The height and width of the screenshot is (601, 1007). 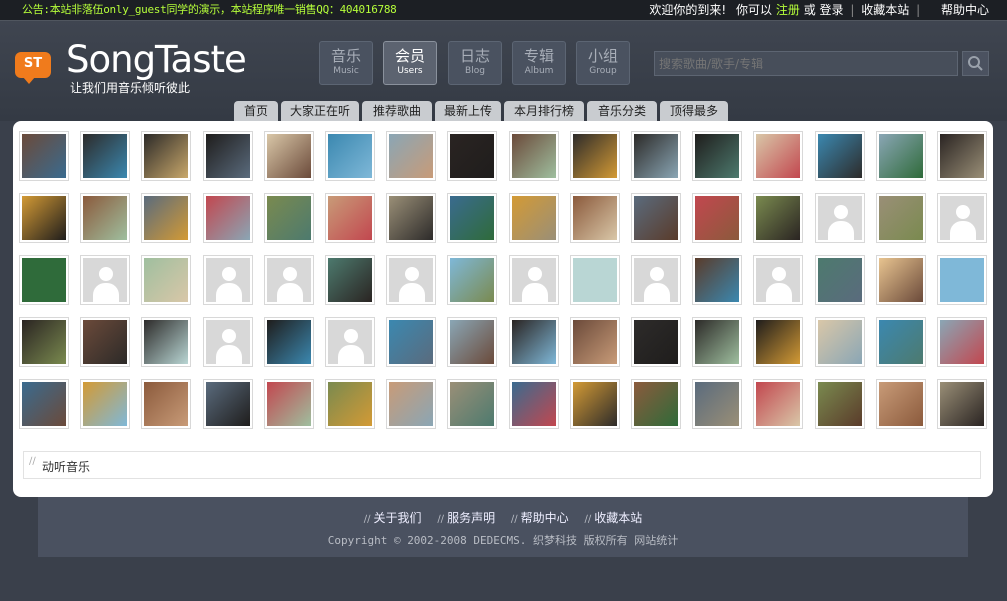 I want to click on nav-blog: 日志 Blog, so click(x=475, y=63).